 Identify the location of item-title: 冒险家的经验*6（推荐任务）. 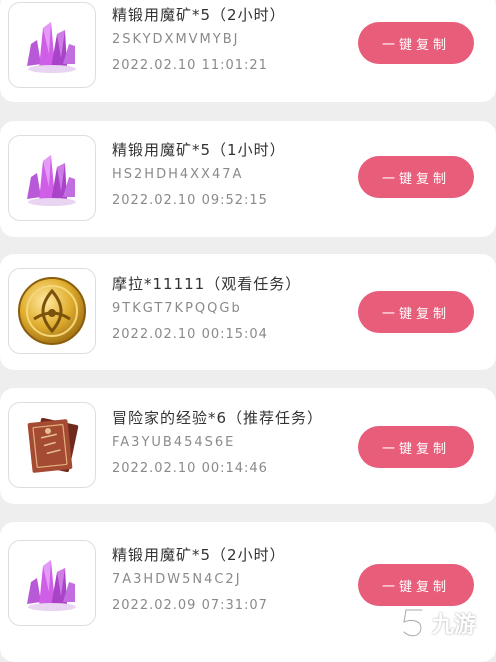
(218, 418).